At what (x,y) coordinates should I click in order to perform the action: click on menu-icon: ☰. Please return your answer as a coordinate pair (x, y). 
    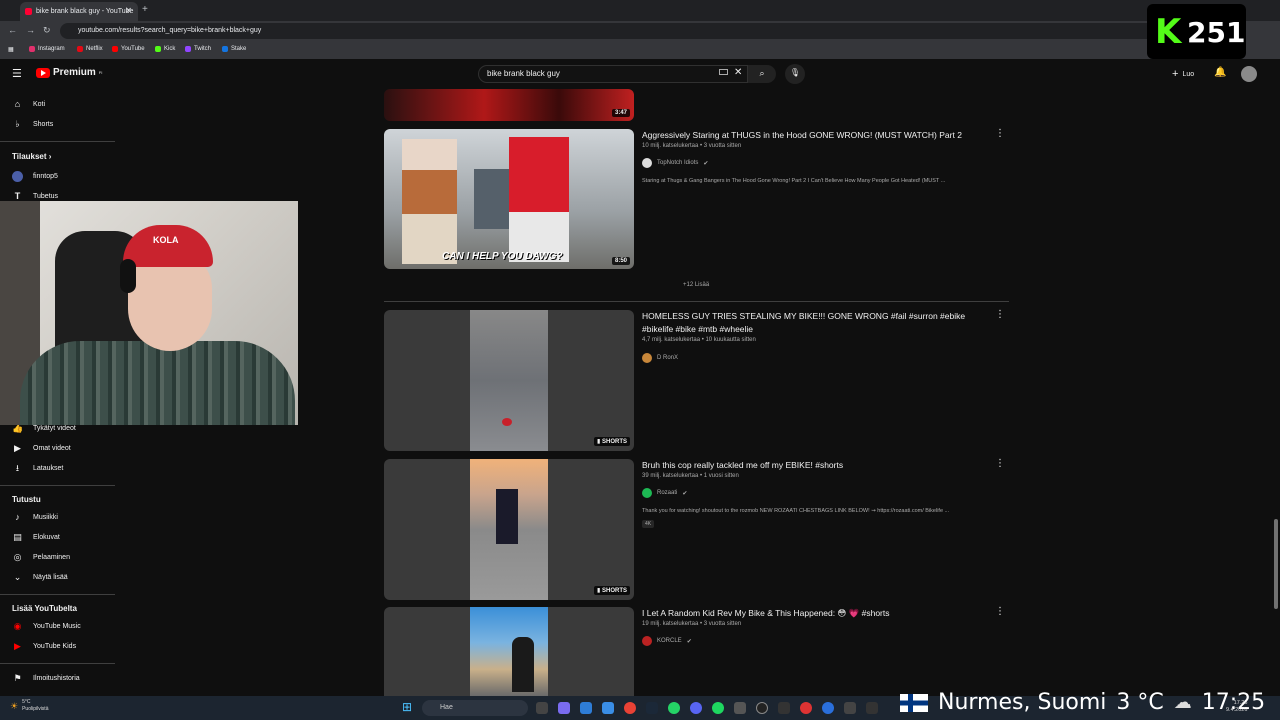
    Looking at the image, I should click on (17, 73).